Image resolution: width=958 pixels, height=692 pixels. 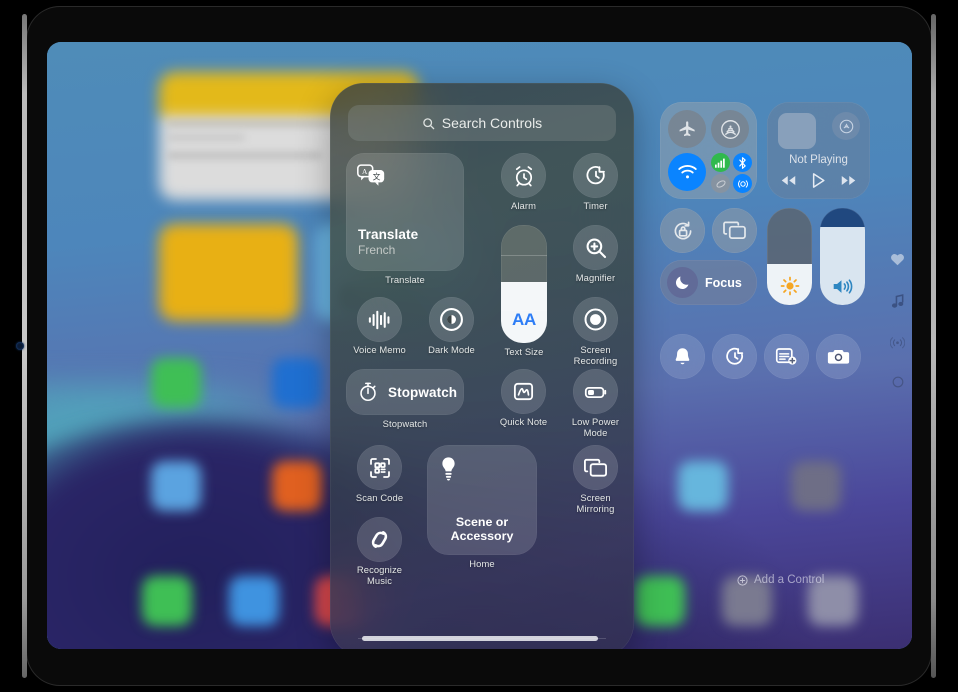 I want to click on bluetooth-button, so click(x=742, y=162).